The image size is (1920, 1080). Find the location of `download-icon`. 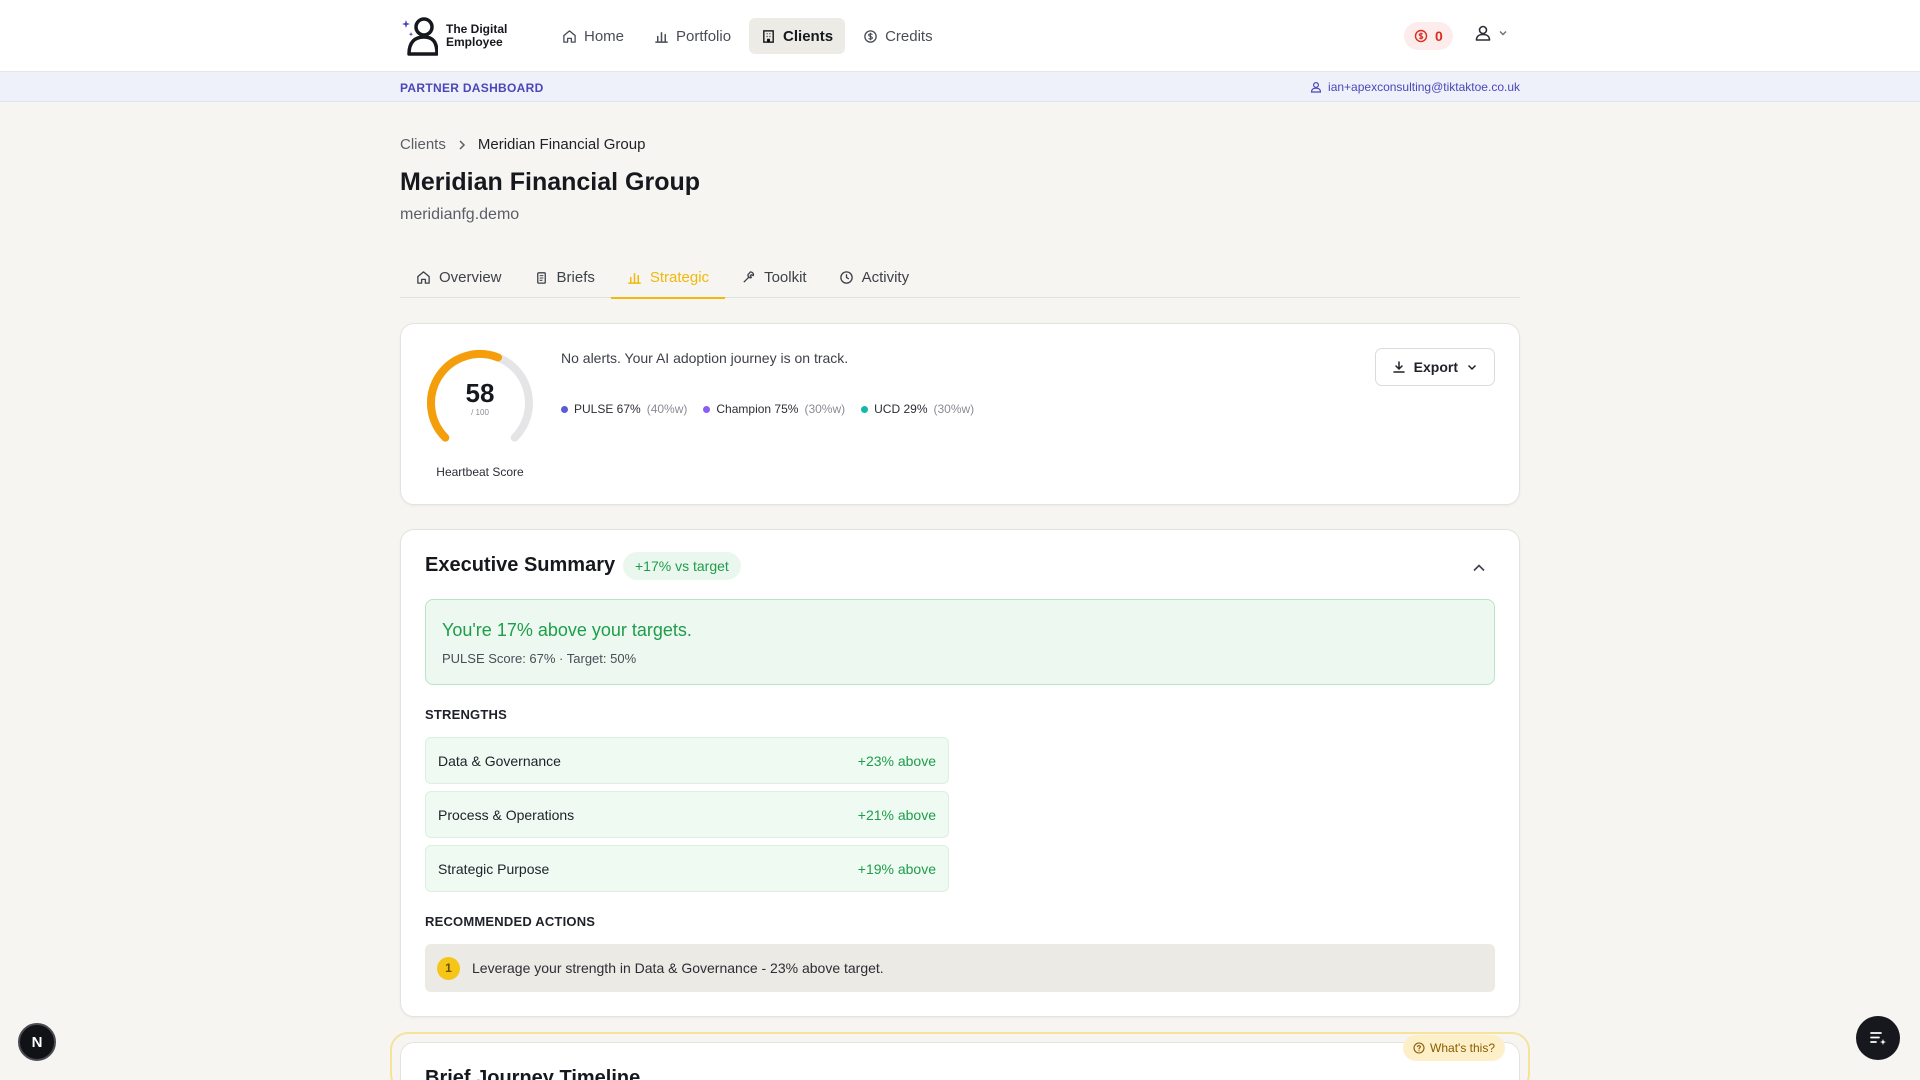

download-icon is located at coordinates (1398, 367).